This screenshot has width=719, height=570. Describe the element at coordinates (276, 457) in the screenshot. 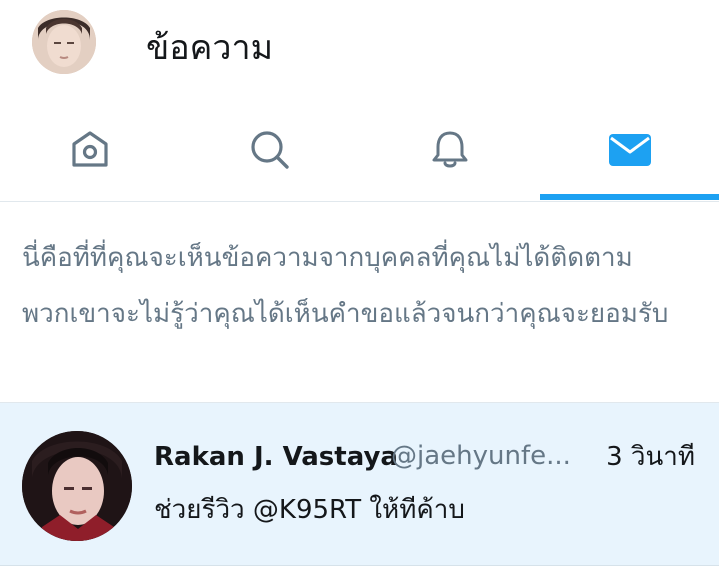

I see `sender-name: Rakan J. Vastaya` at that location.